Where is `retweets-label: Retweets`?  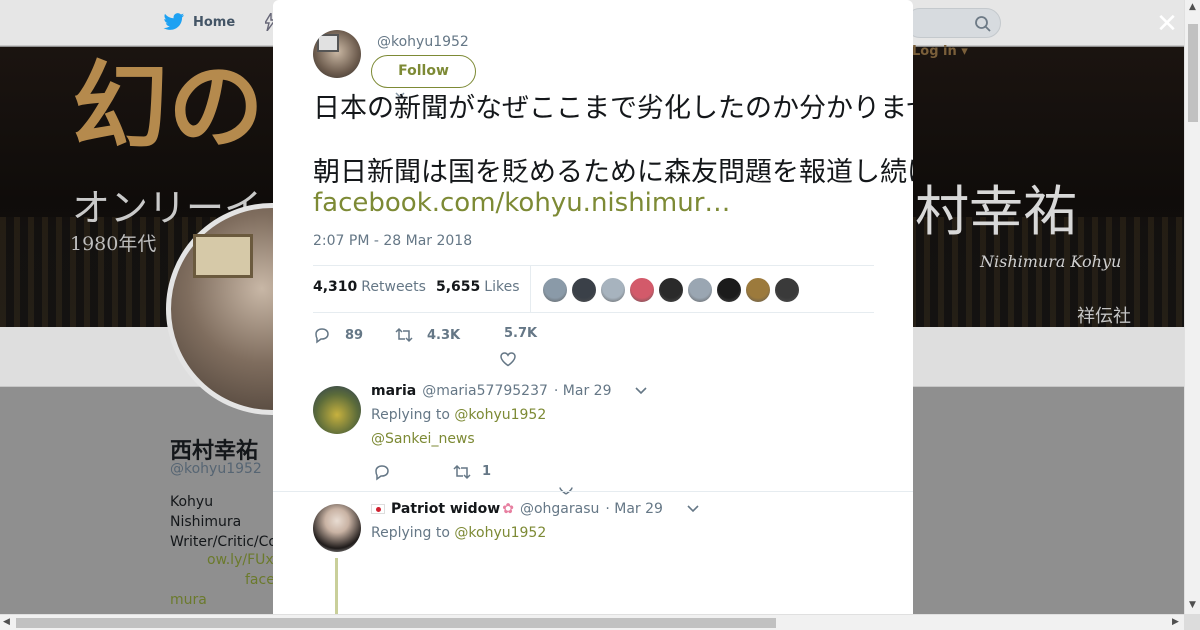
retweets-label: Retweets is located at coordinates (393, 287).